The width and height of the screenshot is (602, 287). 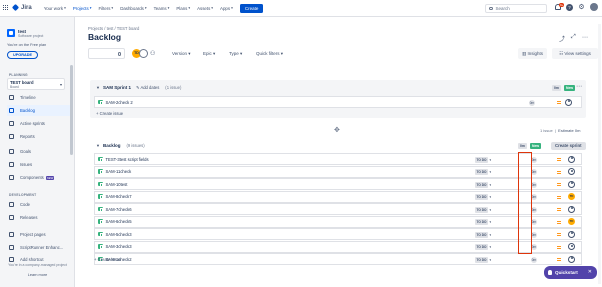 What do you see at coordinates (22, 55) in the screenshot?
I see `upgrade-button: UPGRADE` at bounding box center [22, 55].